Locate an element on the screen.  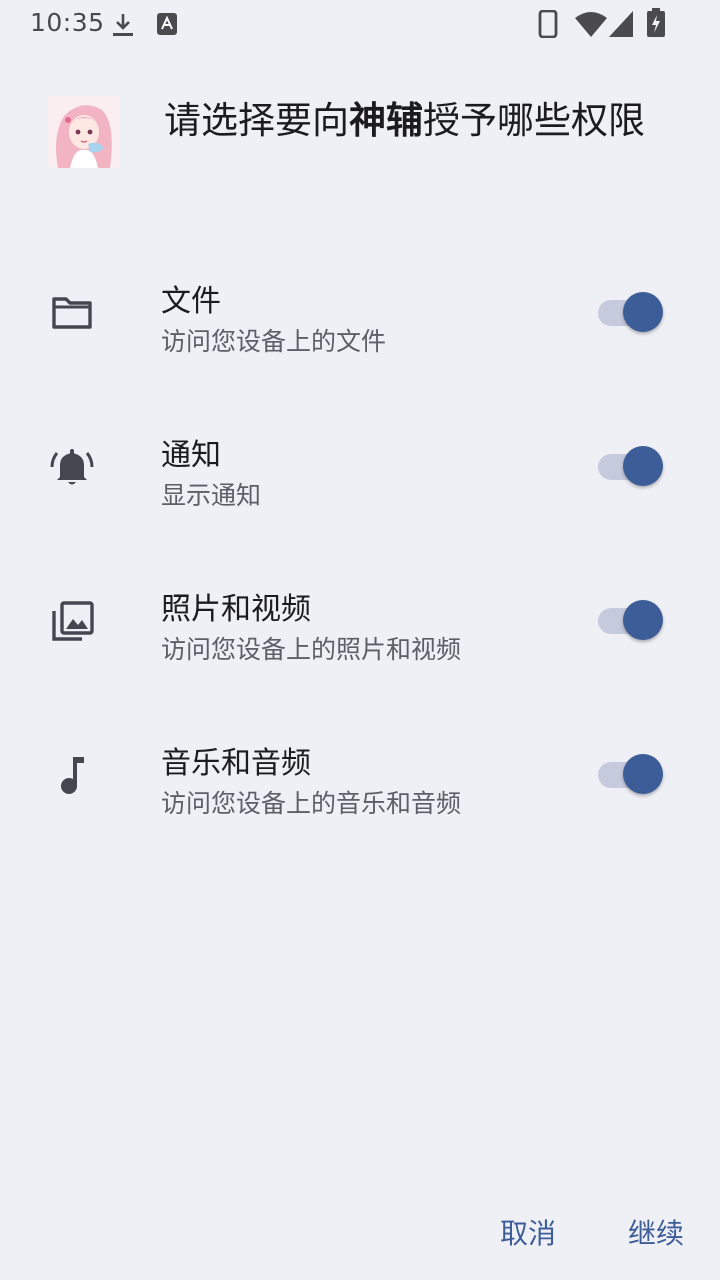
battery-charging-icon is located at coordinates (656, 23).